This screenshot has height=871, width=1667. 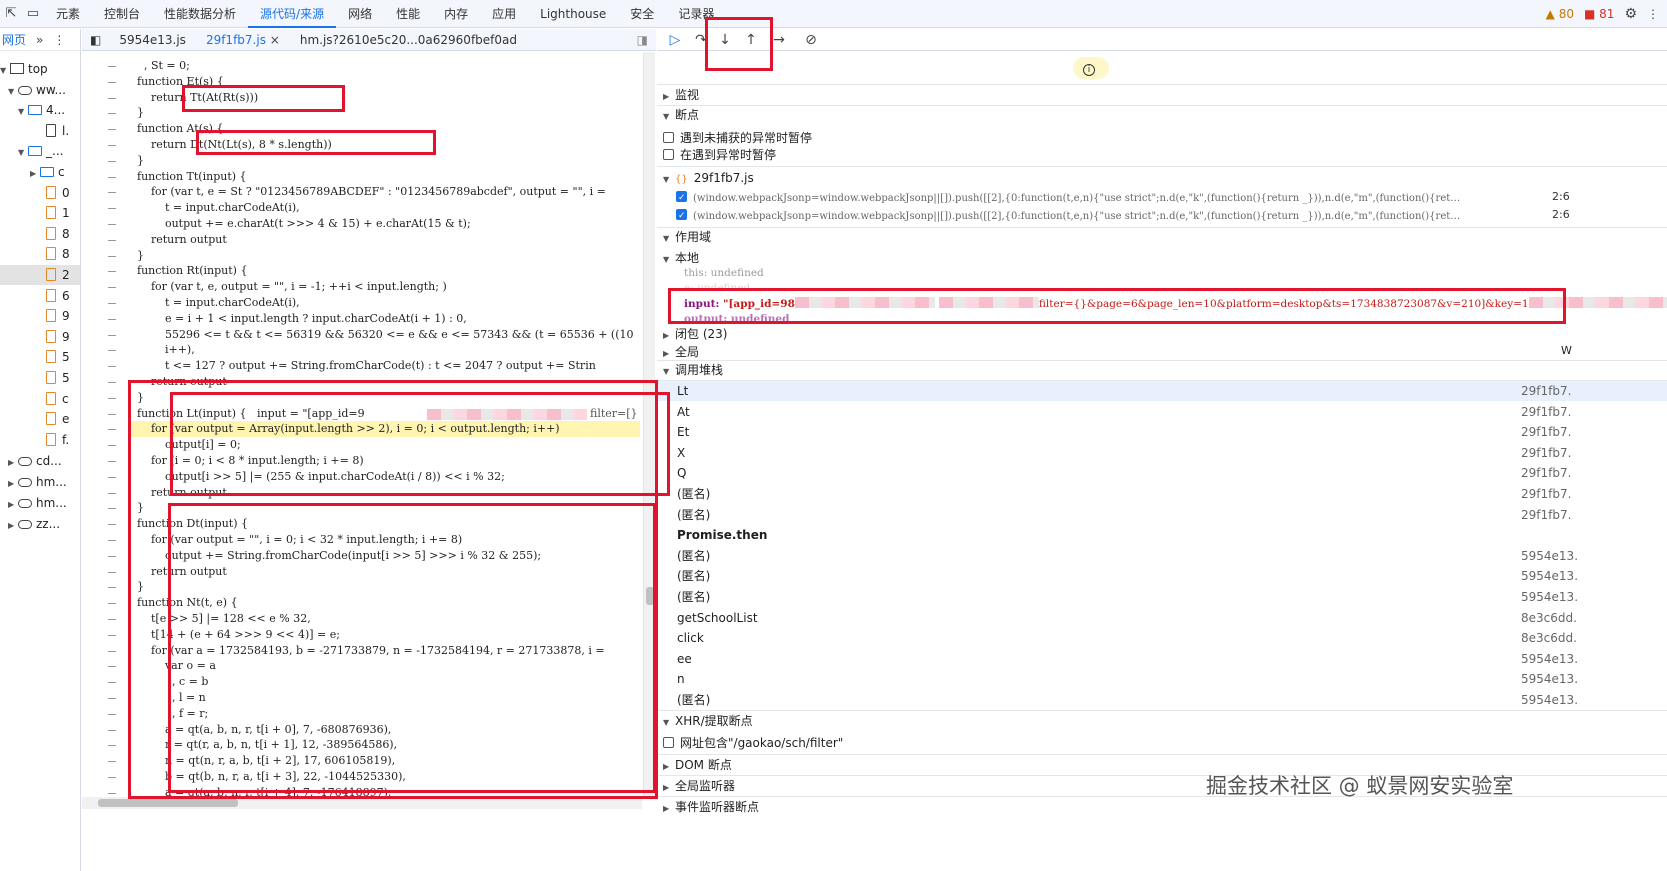 I want to click on page-tab: 网页, so click(x=14, y=39).